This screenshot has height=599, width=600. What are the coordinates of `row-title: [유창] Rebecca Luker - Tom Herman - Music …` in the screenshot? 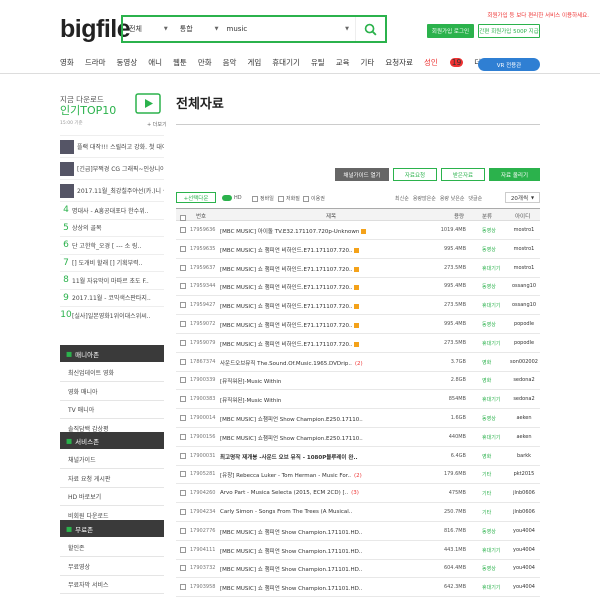 It's located at (320, 475).